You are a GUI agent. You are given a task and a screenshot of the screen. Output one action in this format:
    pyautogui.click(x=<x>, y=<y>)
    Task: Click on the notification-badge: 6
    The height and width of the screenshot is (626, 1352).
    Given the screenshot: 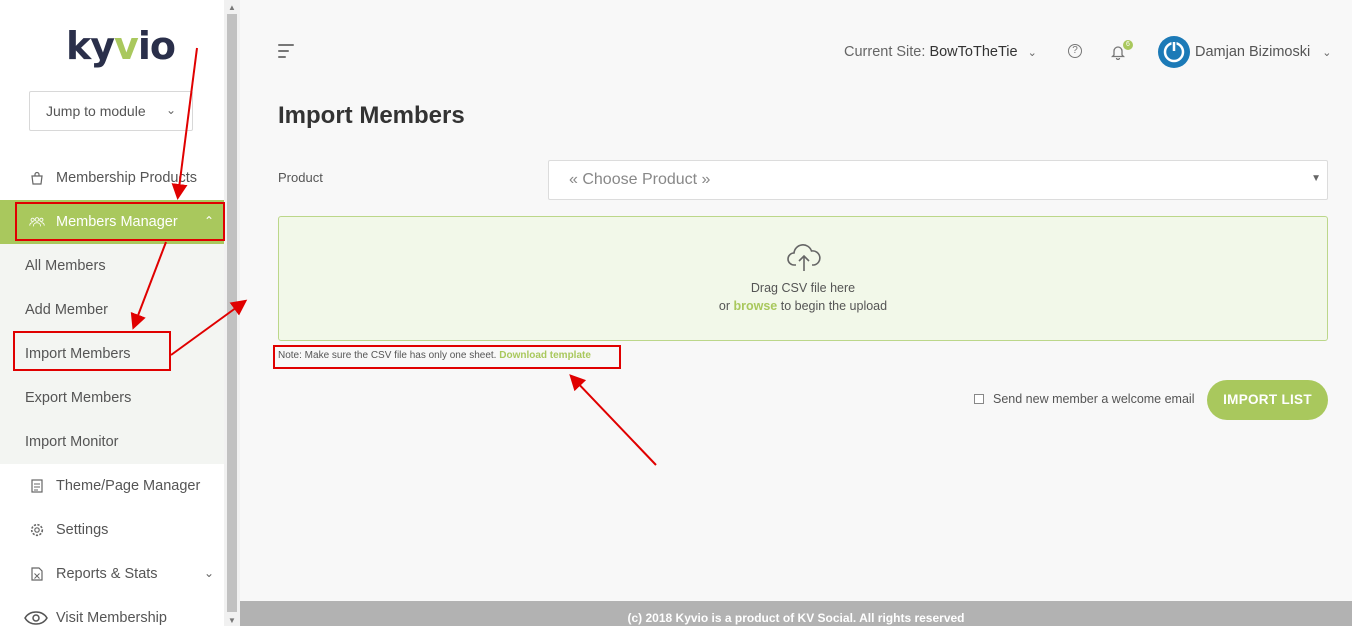 What is the action you would take?
    pyautogui.click(x=1128, y=45)
    